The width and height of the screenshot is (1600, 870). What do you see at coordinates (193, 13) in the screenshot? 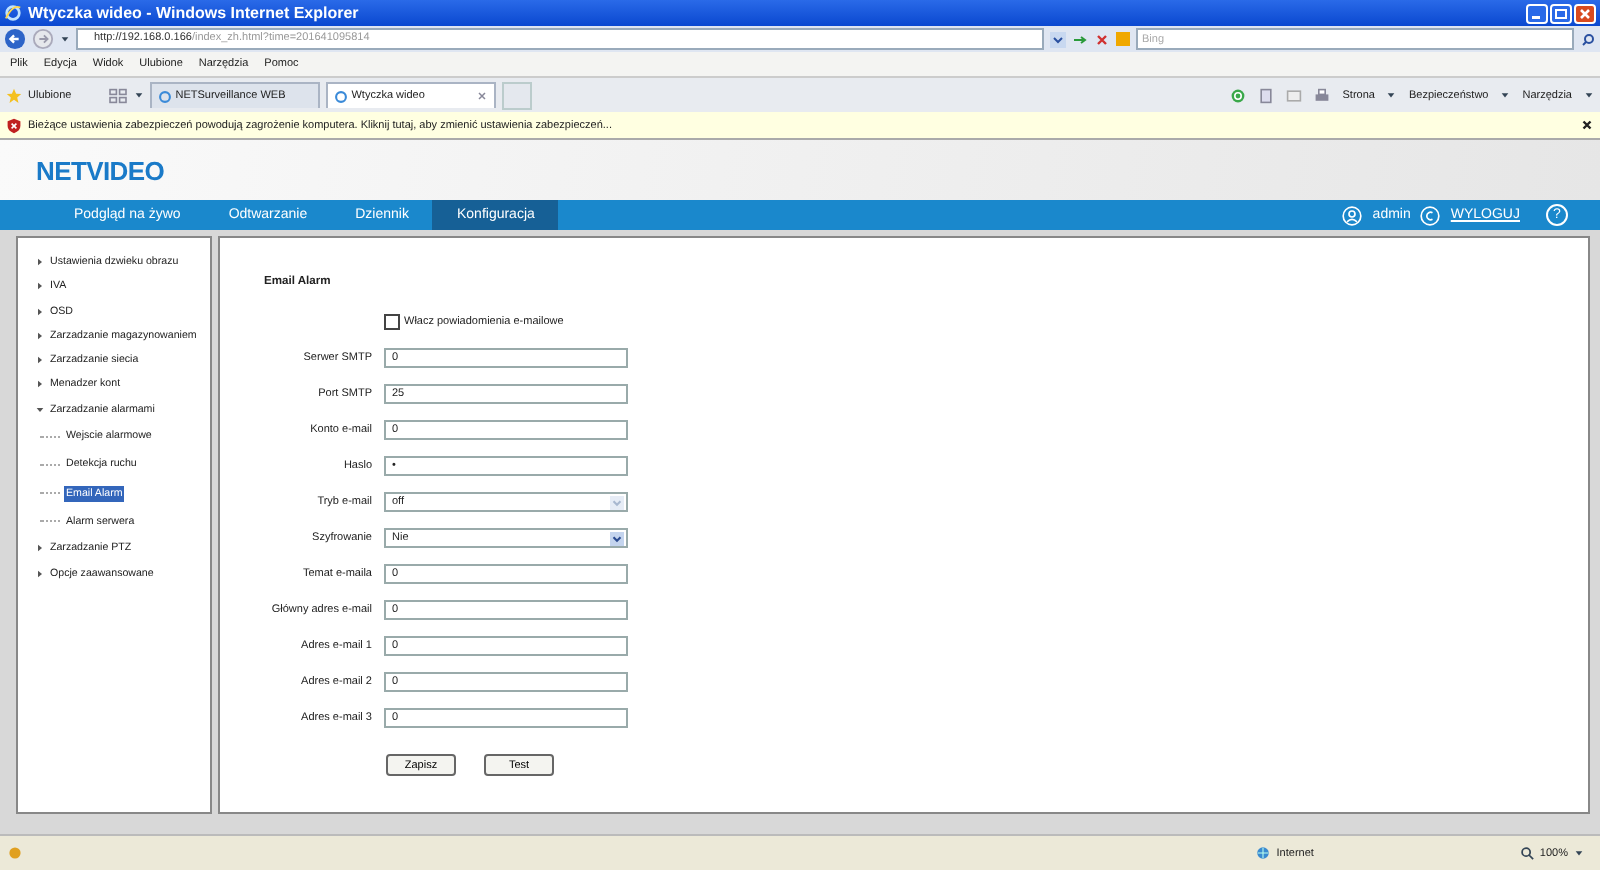
I see `window-title: Wtyczka wideo - Windows Internet Explorer` at bounding box center [193, 13].